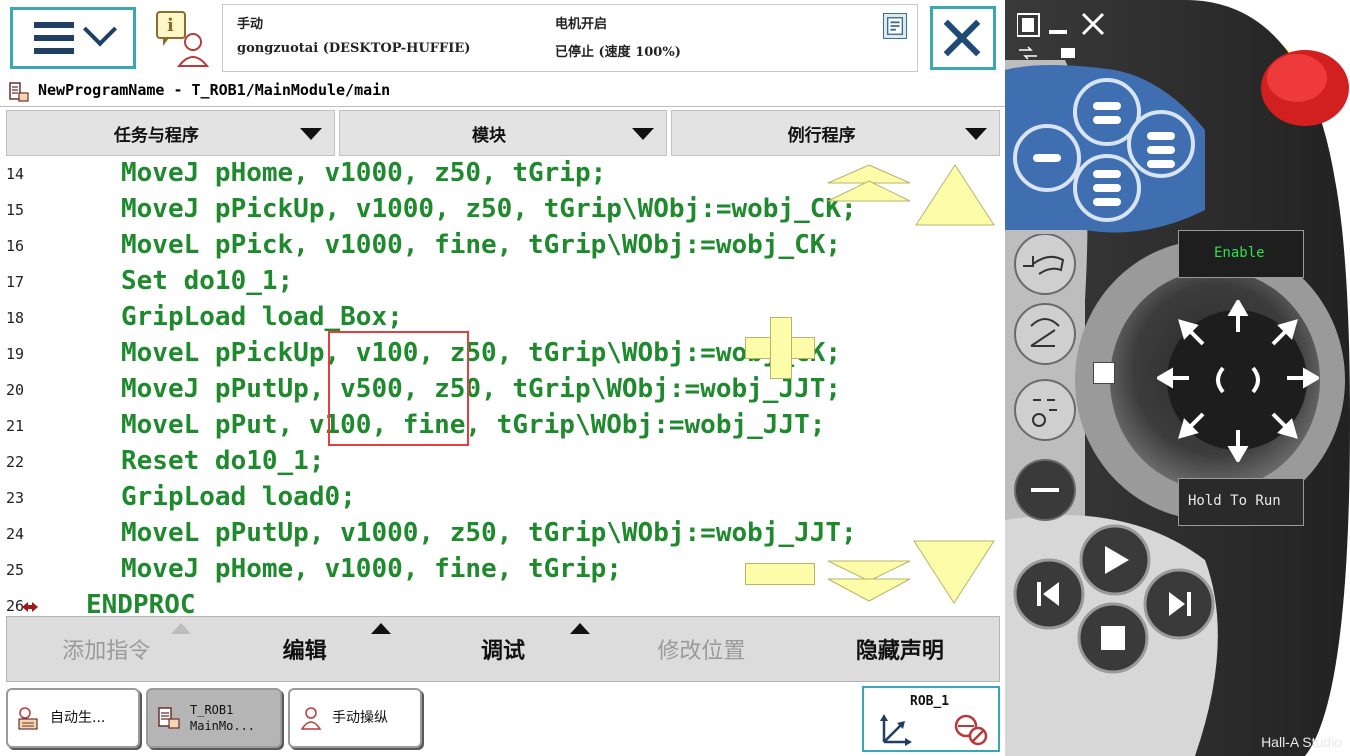 This screenshot has width=1350, height=756. Describe the element at coordinates (250, 24) in the screenshot. I see `operating-mode: 手动` at that location.